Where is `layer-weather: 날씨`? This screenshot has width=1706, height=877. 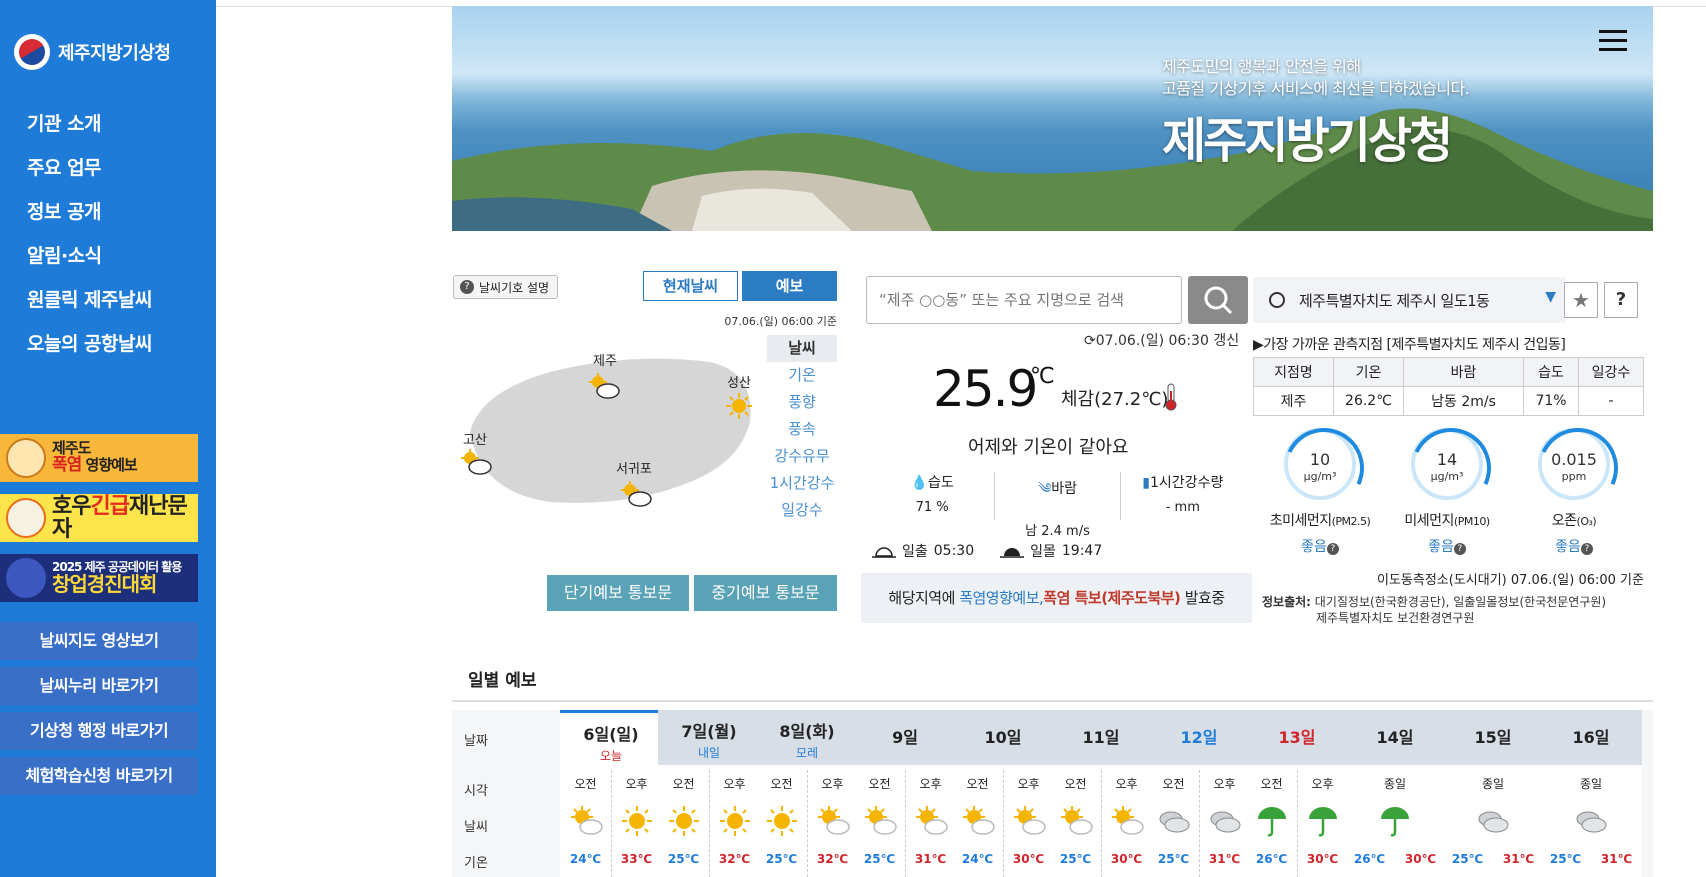
layer-weather: 날씨 is located at coordinates (802, 348).